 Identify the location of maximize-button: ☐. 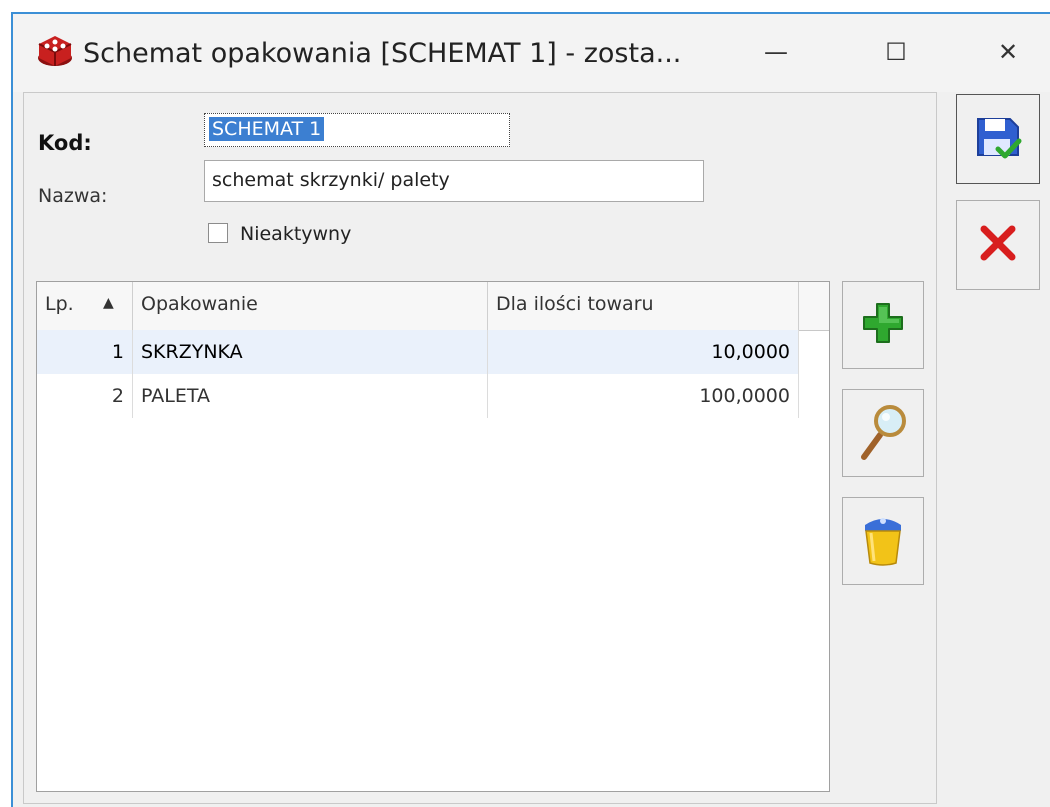
(896, 52).